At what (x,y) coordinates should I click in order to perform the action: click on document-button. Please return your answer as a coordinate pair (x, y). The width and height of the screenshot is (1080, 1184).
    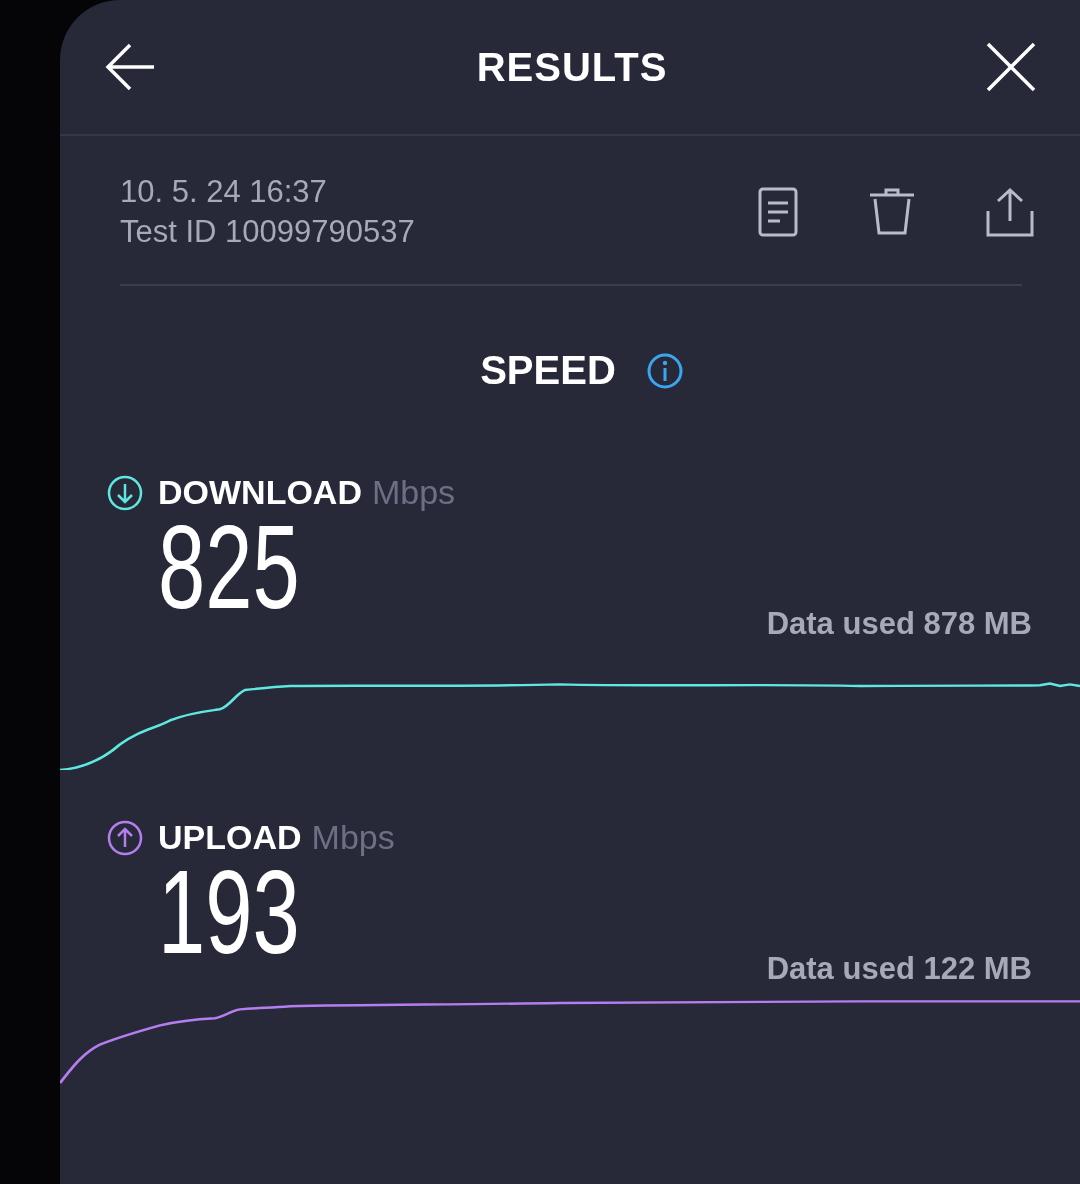
    Looking at the image, I should click on (778, 212).